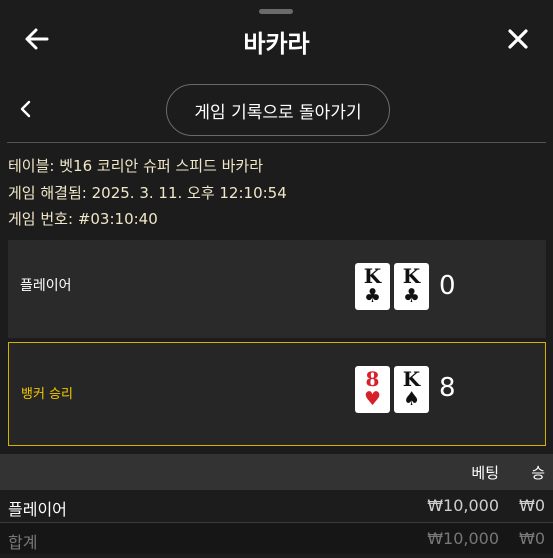 The height and width of the screenshot is (558, 553). Describe the element at coordinates (538, 473) in the screenshot. I see `win-column-header: 승` at that location.